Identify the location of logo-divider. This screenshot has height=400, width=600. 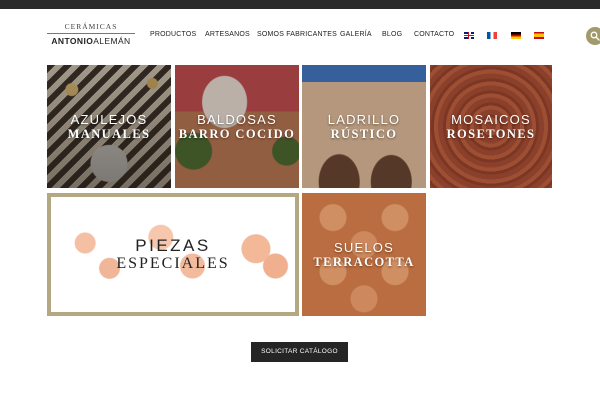
(91, 33).